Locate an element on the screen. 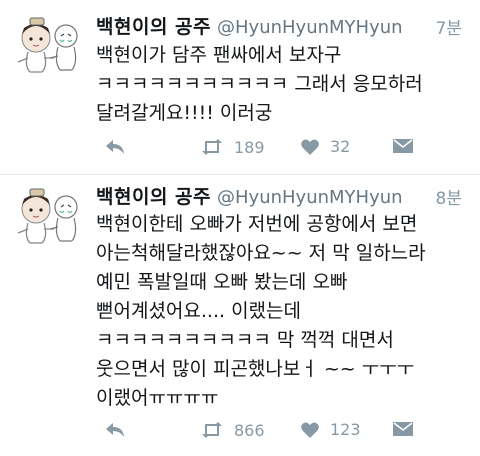 The height and width of the screenshot is (456, 480). like-count: 32 is located at coordinates (340, 146).